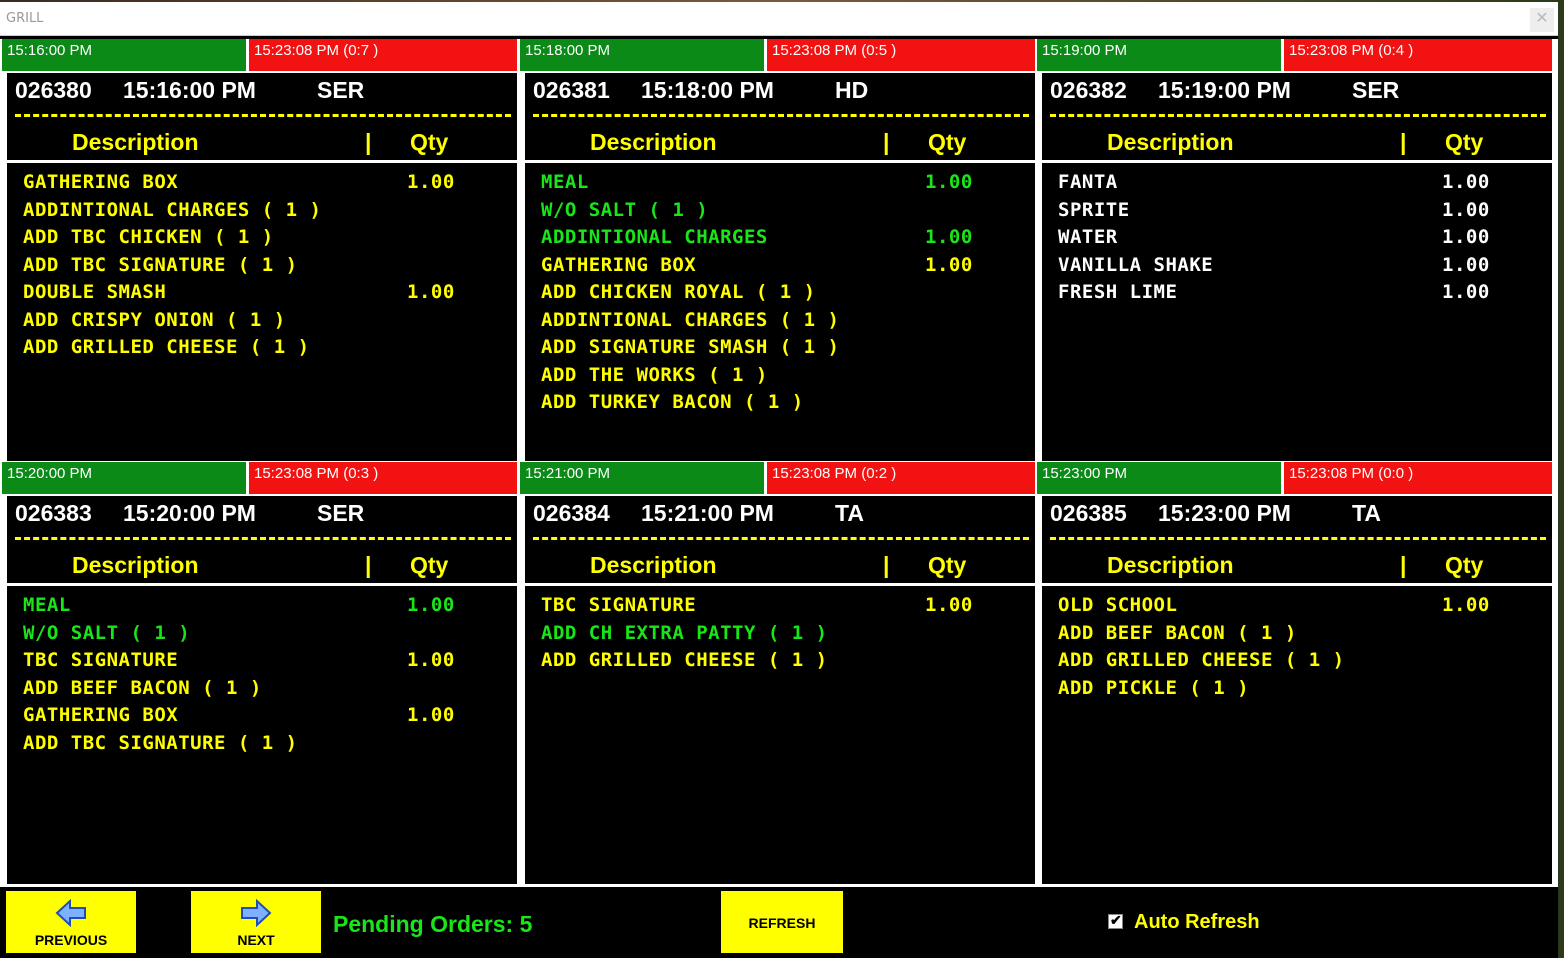 The image size is (1564, 958). I want to click on order-time: 15:23:00 PM, so click(1224, 513).